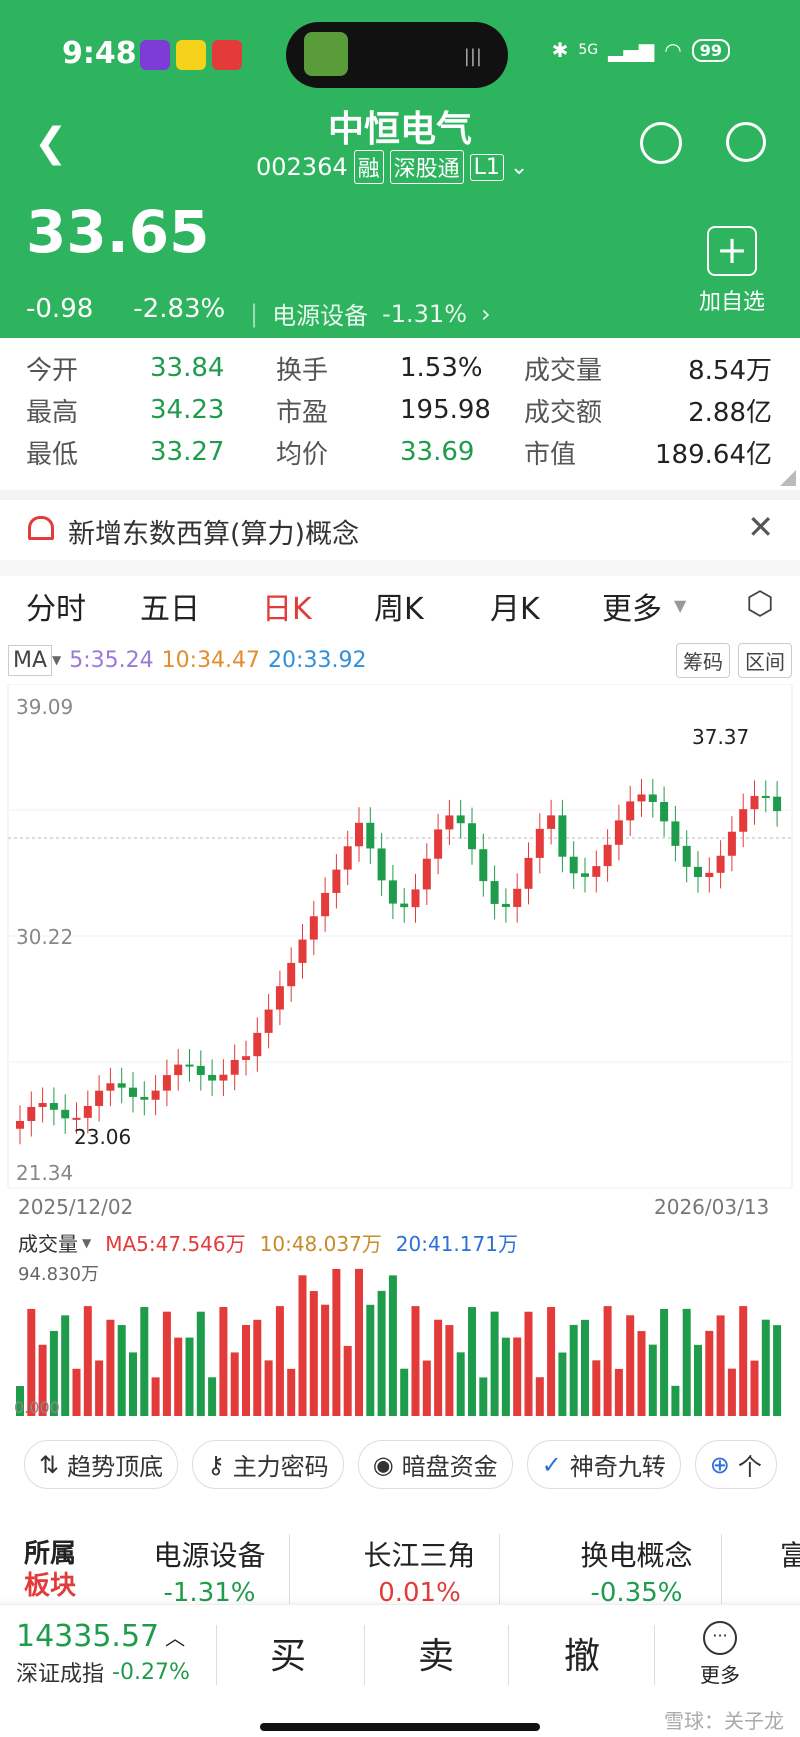 The width and height of the screenshot is (800, 1737). Describe the element at coordinates (30, 660) in the screenshot. I see `ma-selector: MA` at that location.